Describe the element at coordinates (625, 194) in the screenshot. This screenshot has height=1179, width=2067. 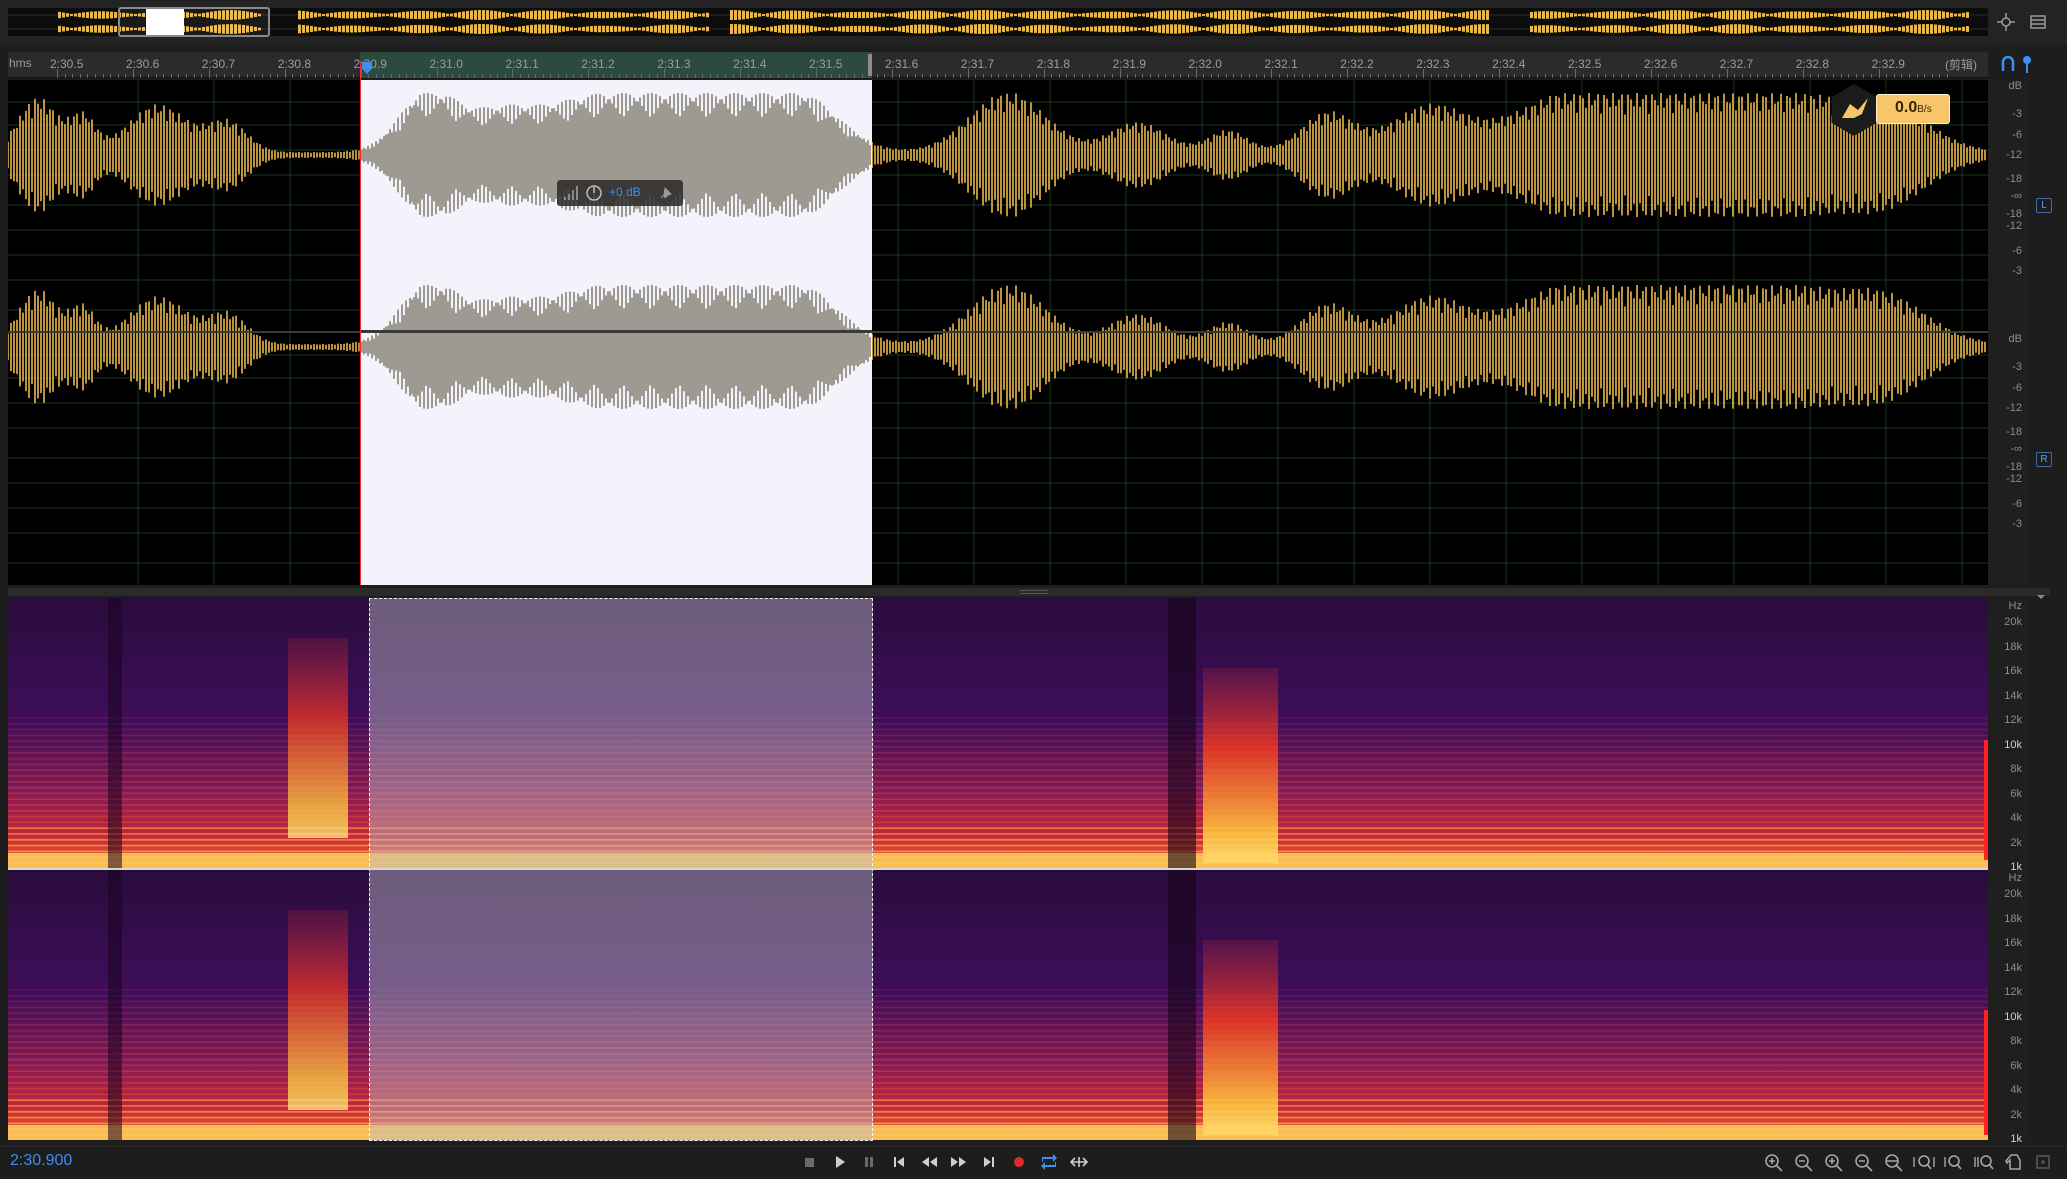
I see `gain-value: +0 dB` at that location.